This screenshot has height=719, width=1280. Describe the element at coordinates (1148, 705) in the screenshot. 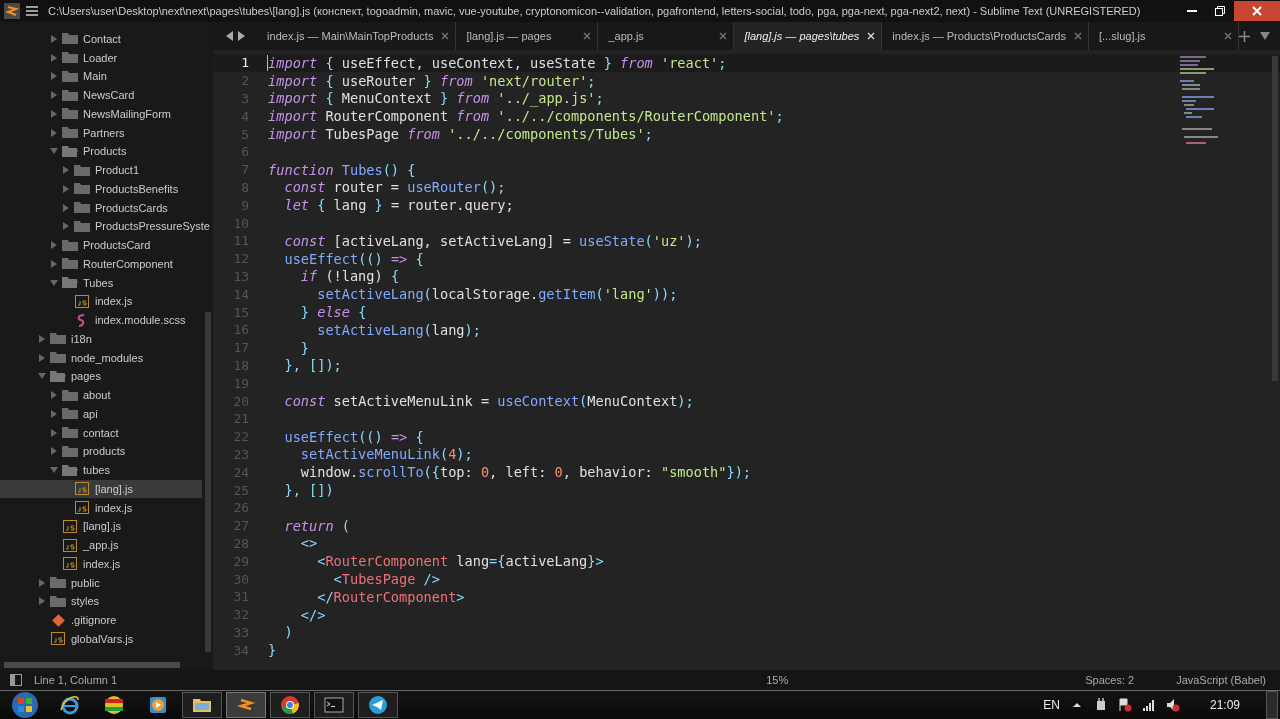

I see `signal-icon` at that location.